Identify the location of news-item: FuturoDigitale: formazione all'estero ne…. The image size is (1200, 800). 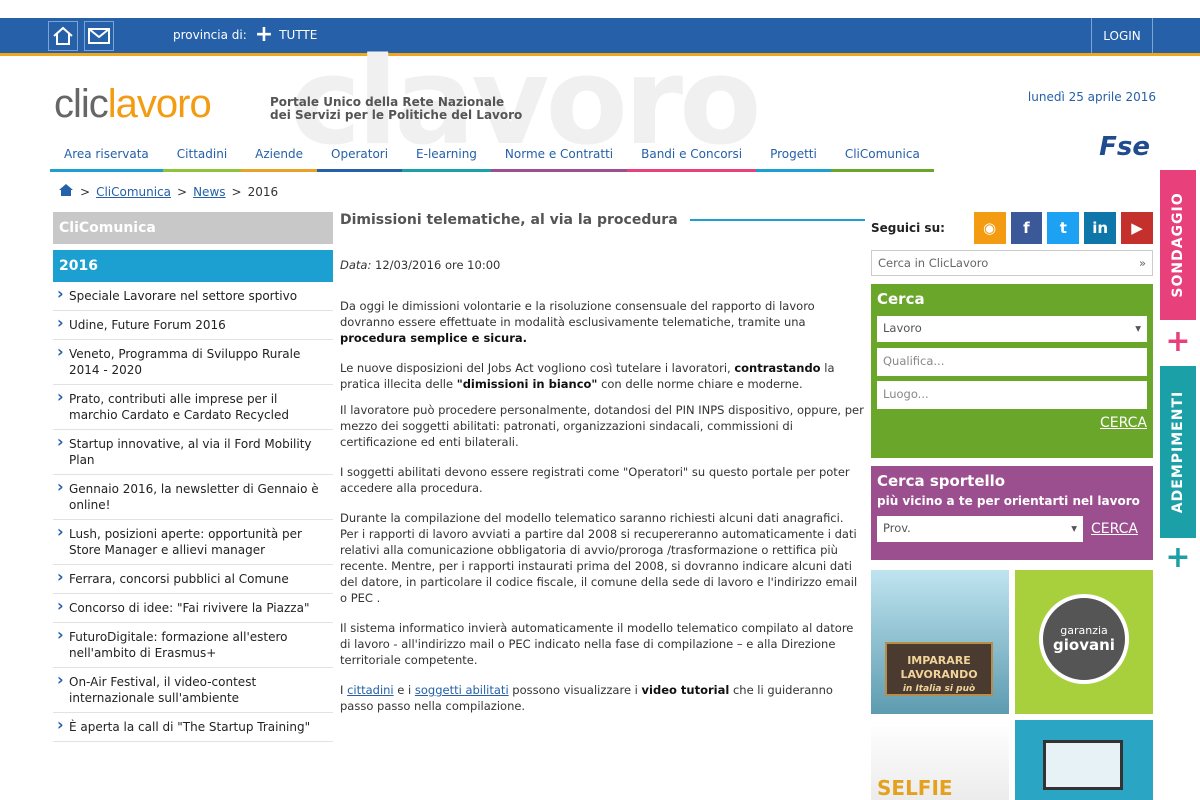
(193, 645).